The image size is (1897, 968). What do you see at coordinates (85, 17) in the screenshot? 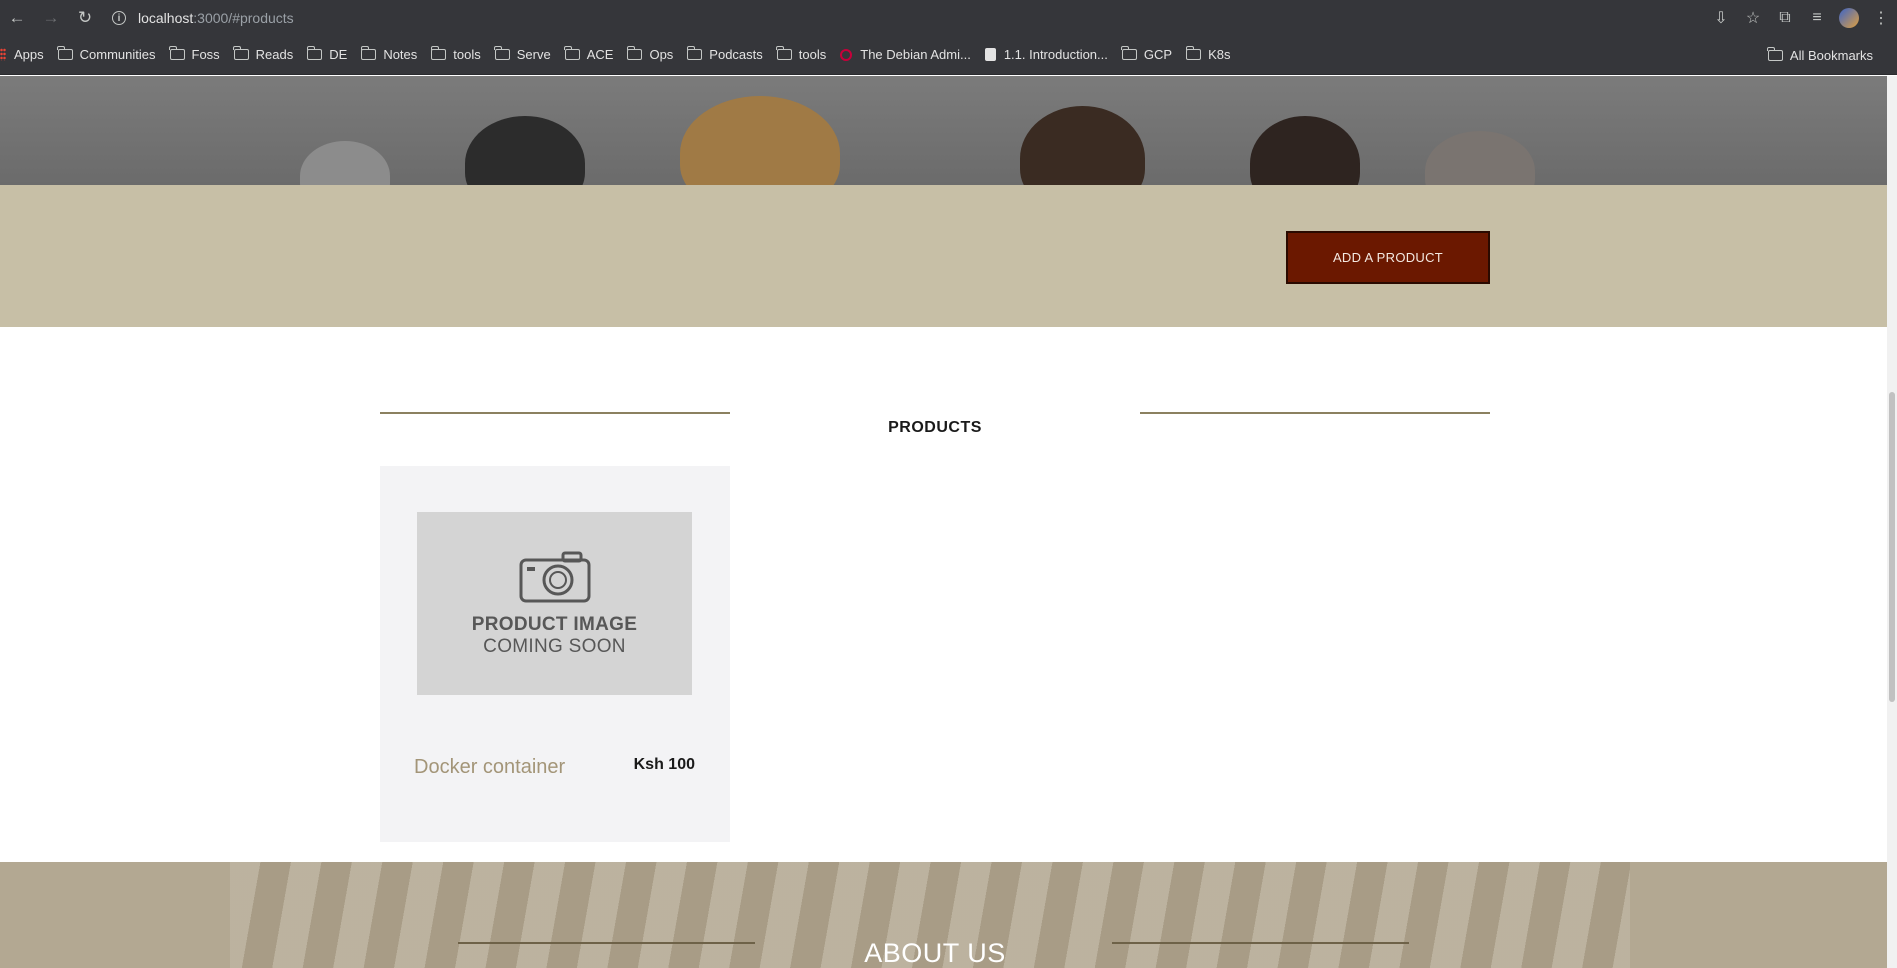
I see `reload-icon: ↻` at bounding box center [85, 17].